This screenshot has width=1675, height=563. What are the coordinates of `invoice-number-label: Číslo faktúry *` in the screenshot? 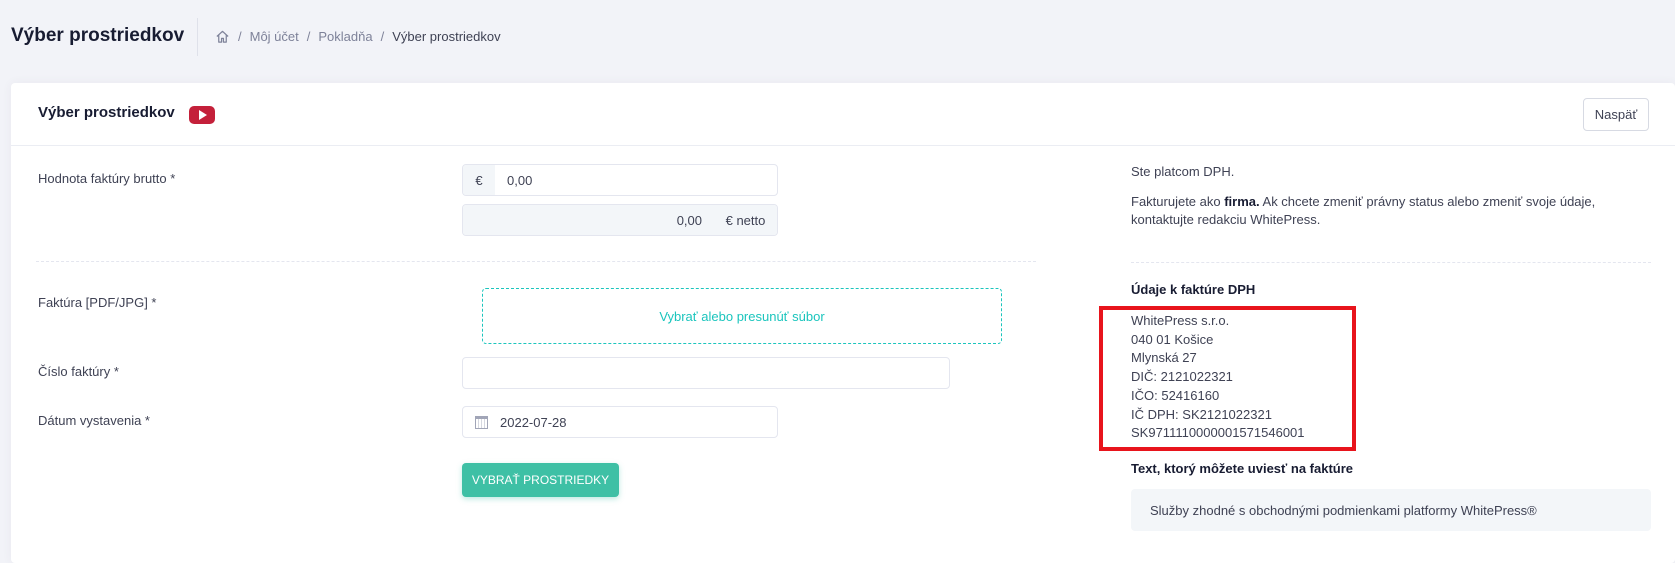 It's located at (78, 371).